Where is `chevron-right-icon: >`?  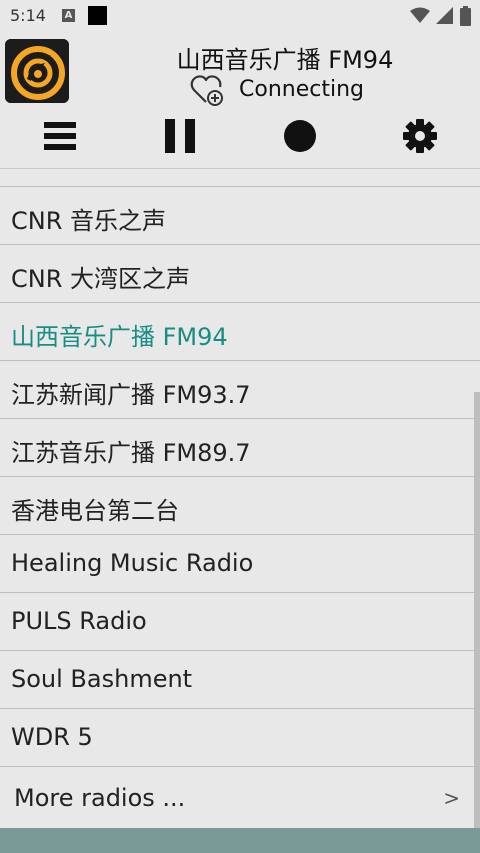
chevron-right-icon: > is located at coordinates (451, 798).